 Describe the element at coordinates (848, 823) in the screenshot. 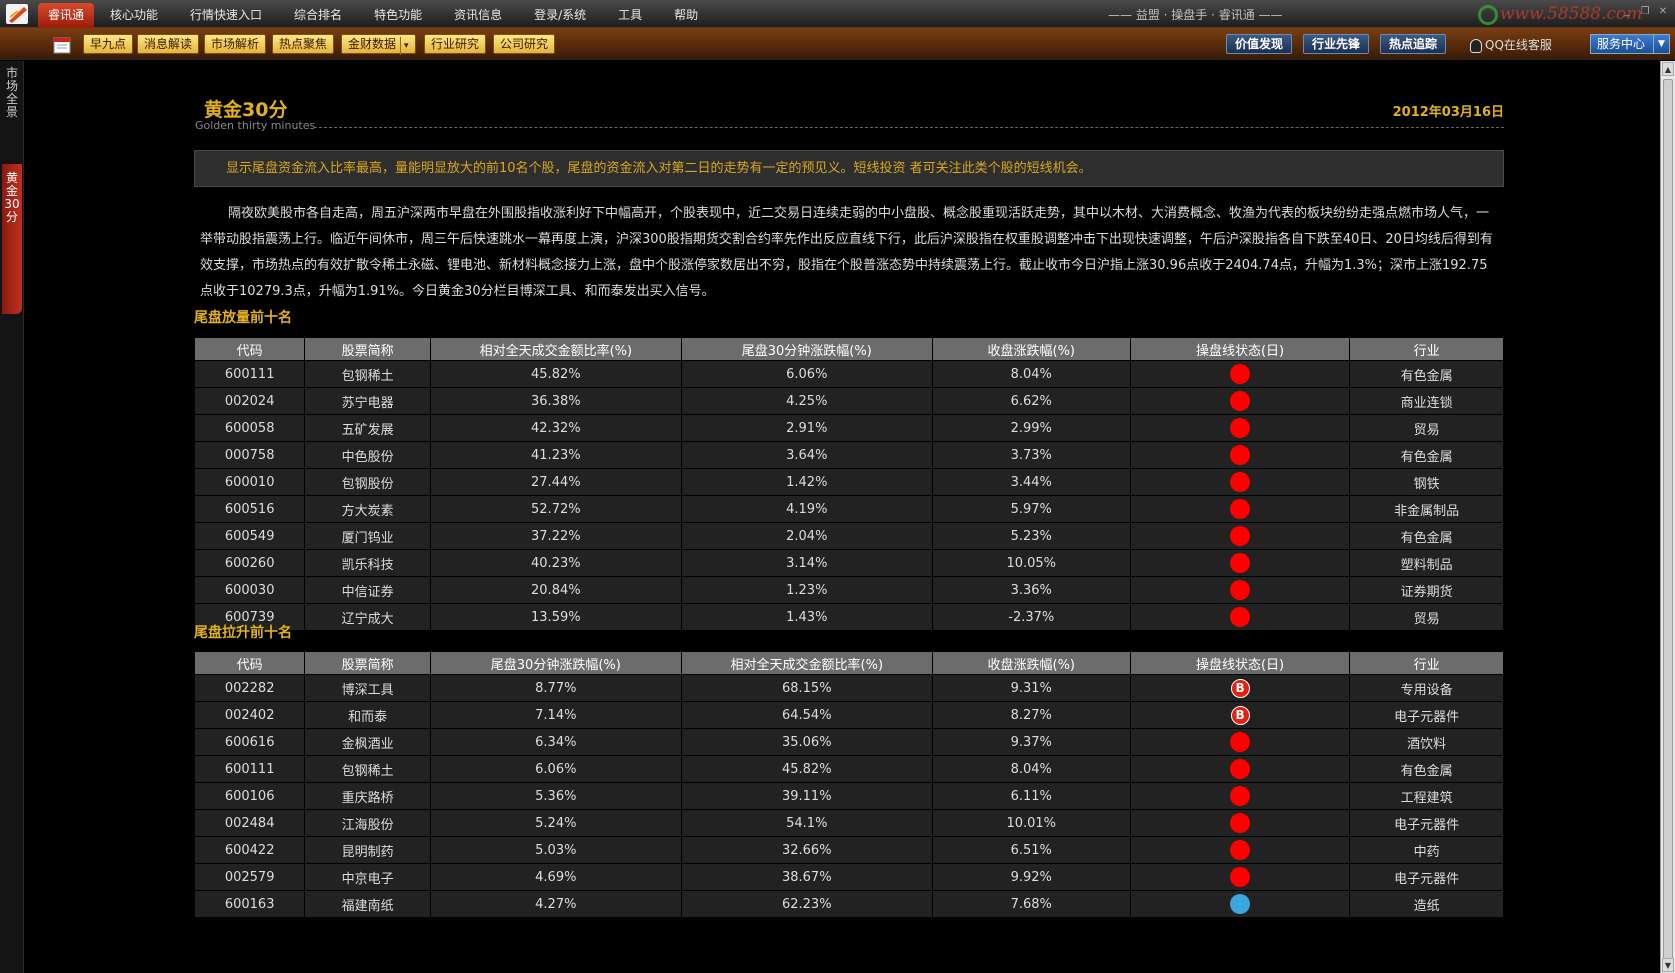

I see `table-row: 002484 江海股份 5.24% 54.1% 10.01% 电子元器件` at that location.